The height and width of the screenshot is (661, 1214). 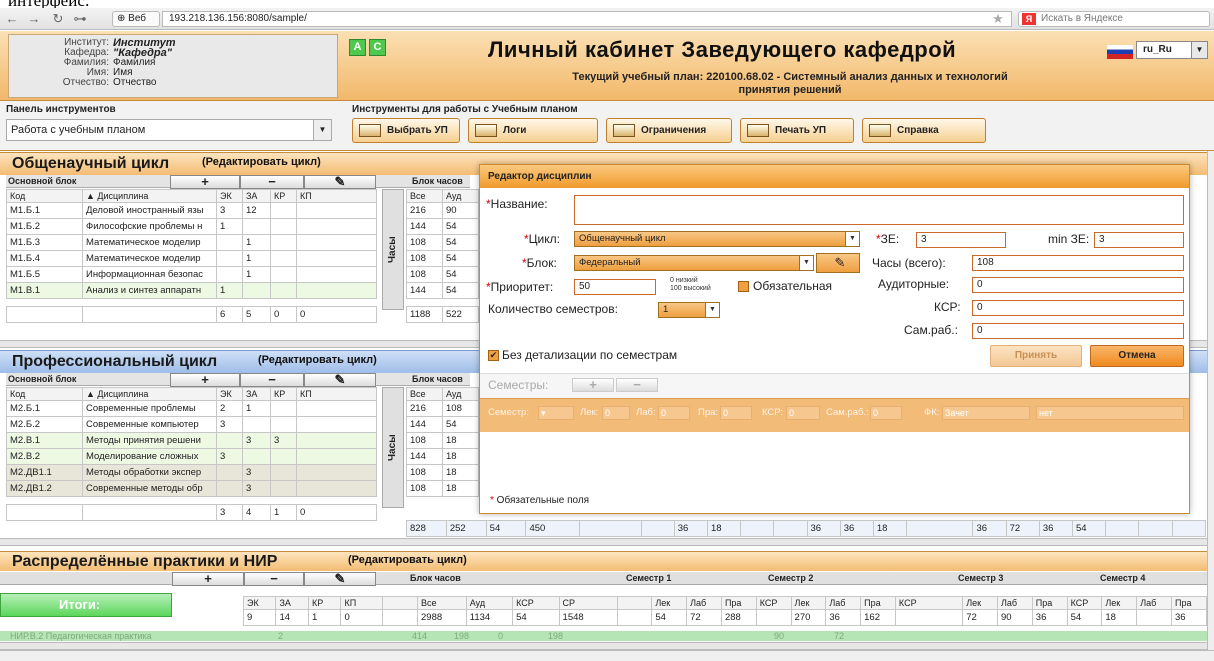 What do you see at coordinates (533, 130) in the screenshot?
I see `logs-button: Логи` at bounding box center [533, 130].